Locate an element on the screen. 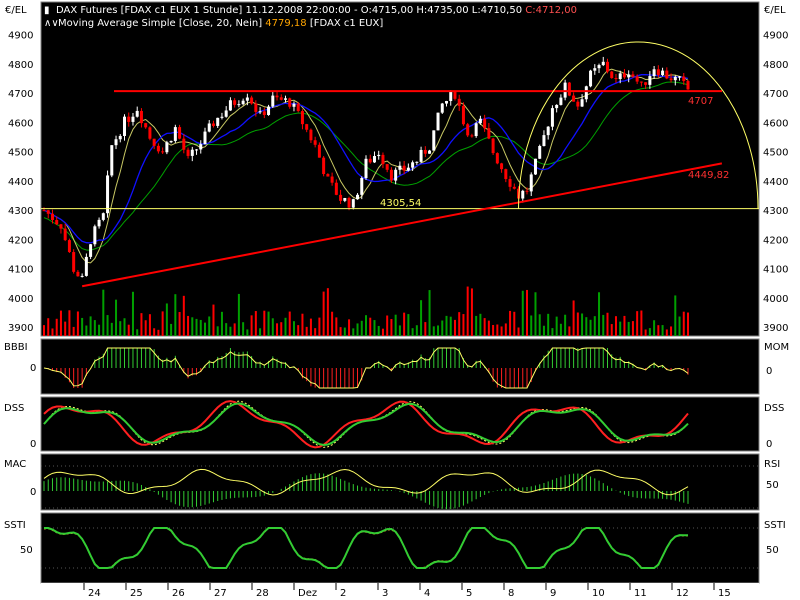 This screenshot has height=600, width=800. trendline-label: 4449,82 is located at coordinates (708, 175).